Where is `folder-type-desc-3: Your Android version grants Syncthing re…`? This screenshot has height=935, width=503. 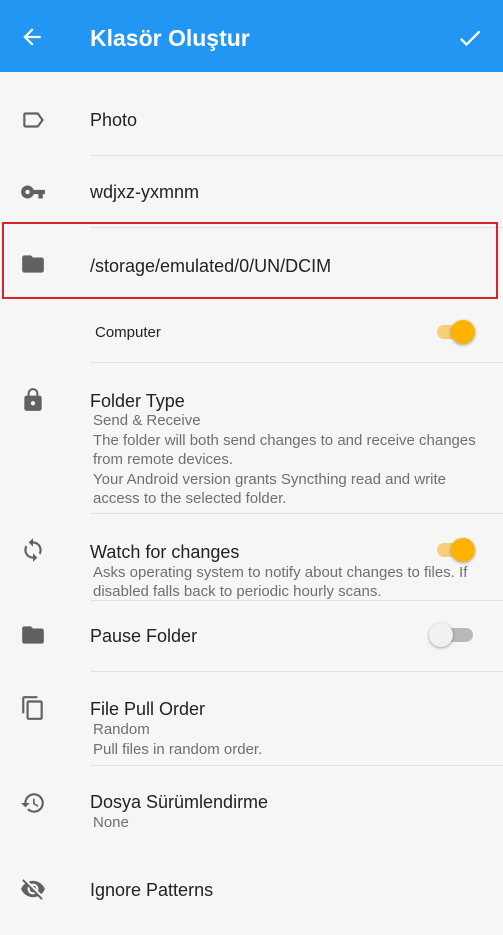 folder-type-desc-3: Your Android version grants Syncthing re… is located at coordinates (269, 479).